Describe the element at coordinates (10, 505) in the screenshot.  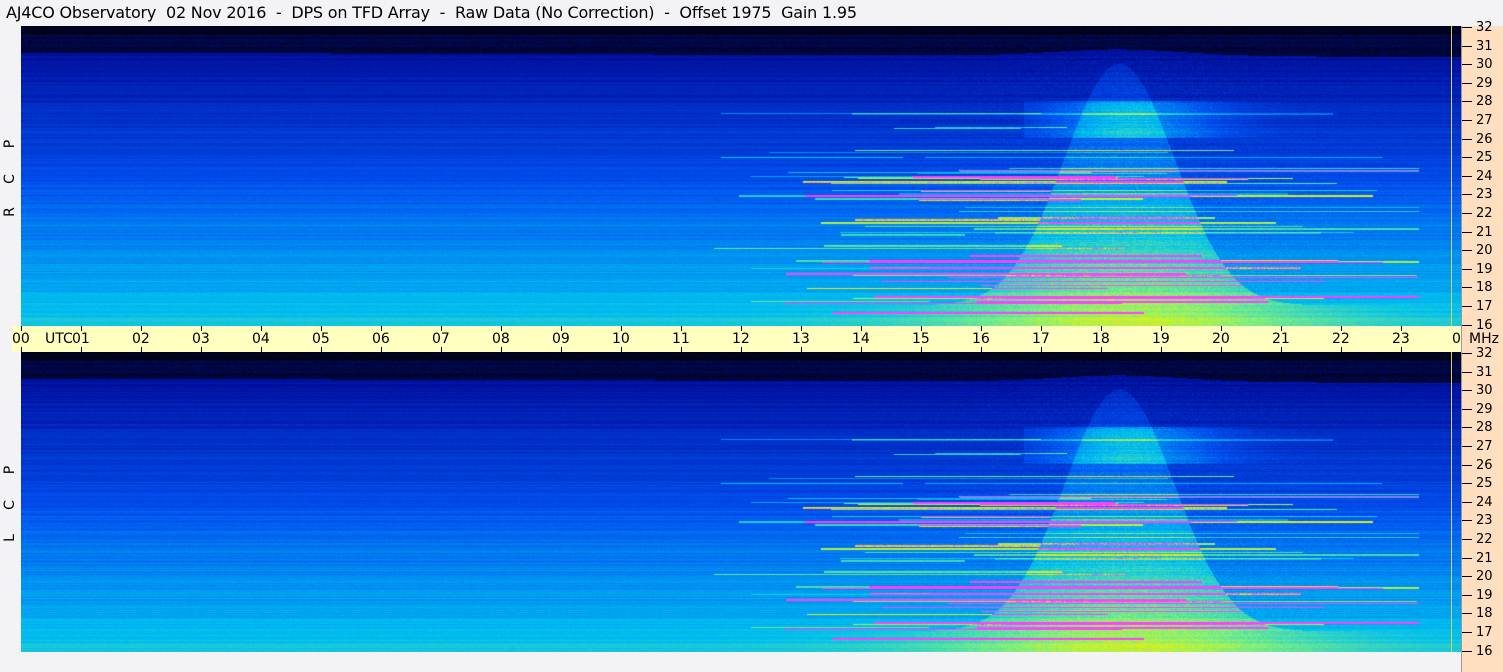
I see `lcp-letter: C` at that location.